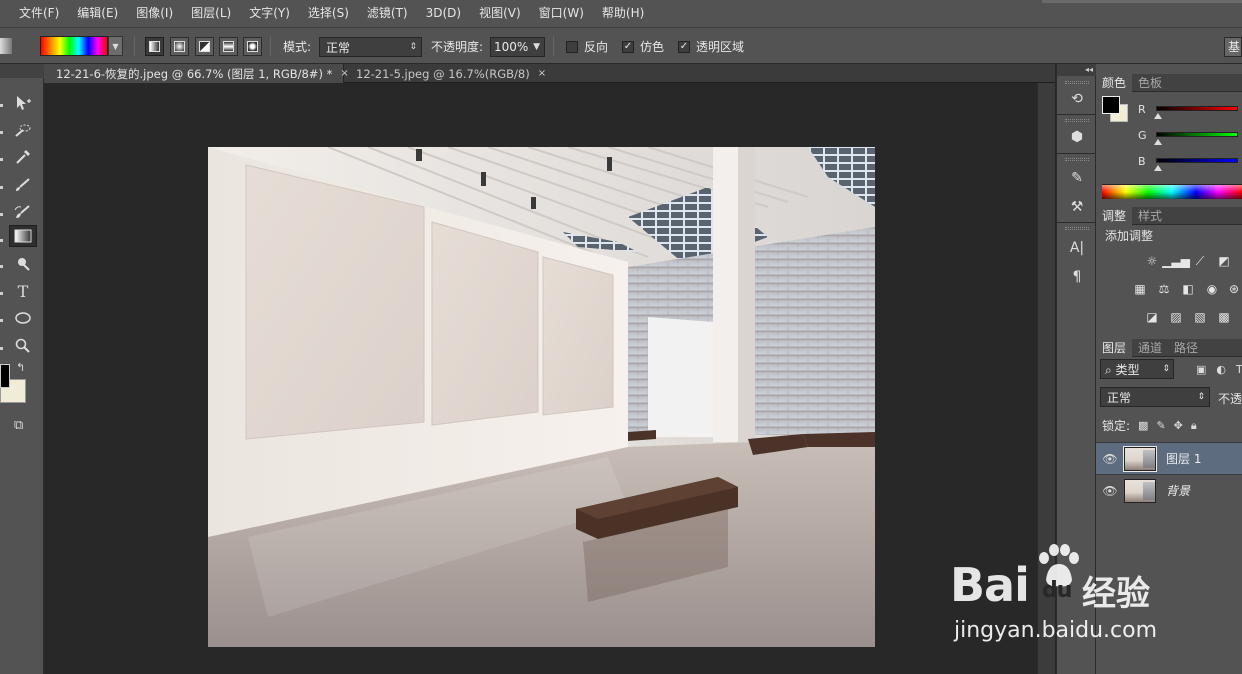 The width and height of the screenshot is (1242, 674). Describe the element at coordinates (1077, 207) in the screenshot. I see `tool-presets-icon: ⚒` at that location.